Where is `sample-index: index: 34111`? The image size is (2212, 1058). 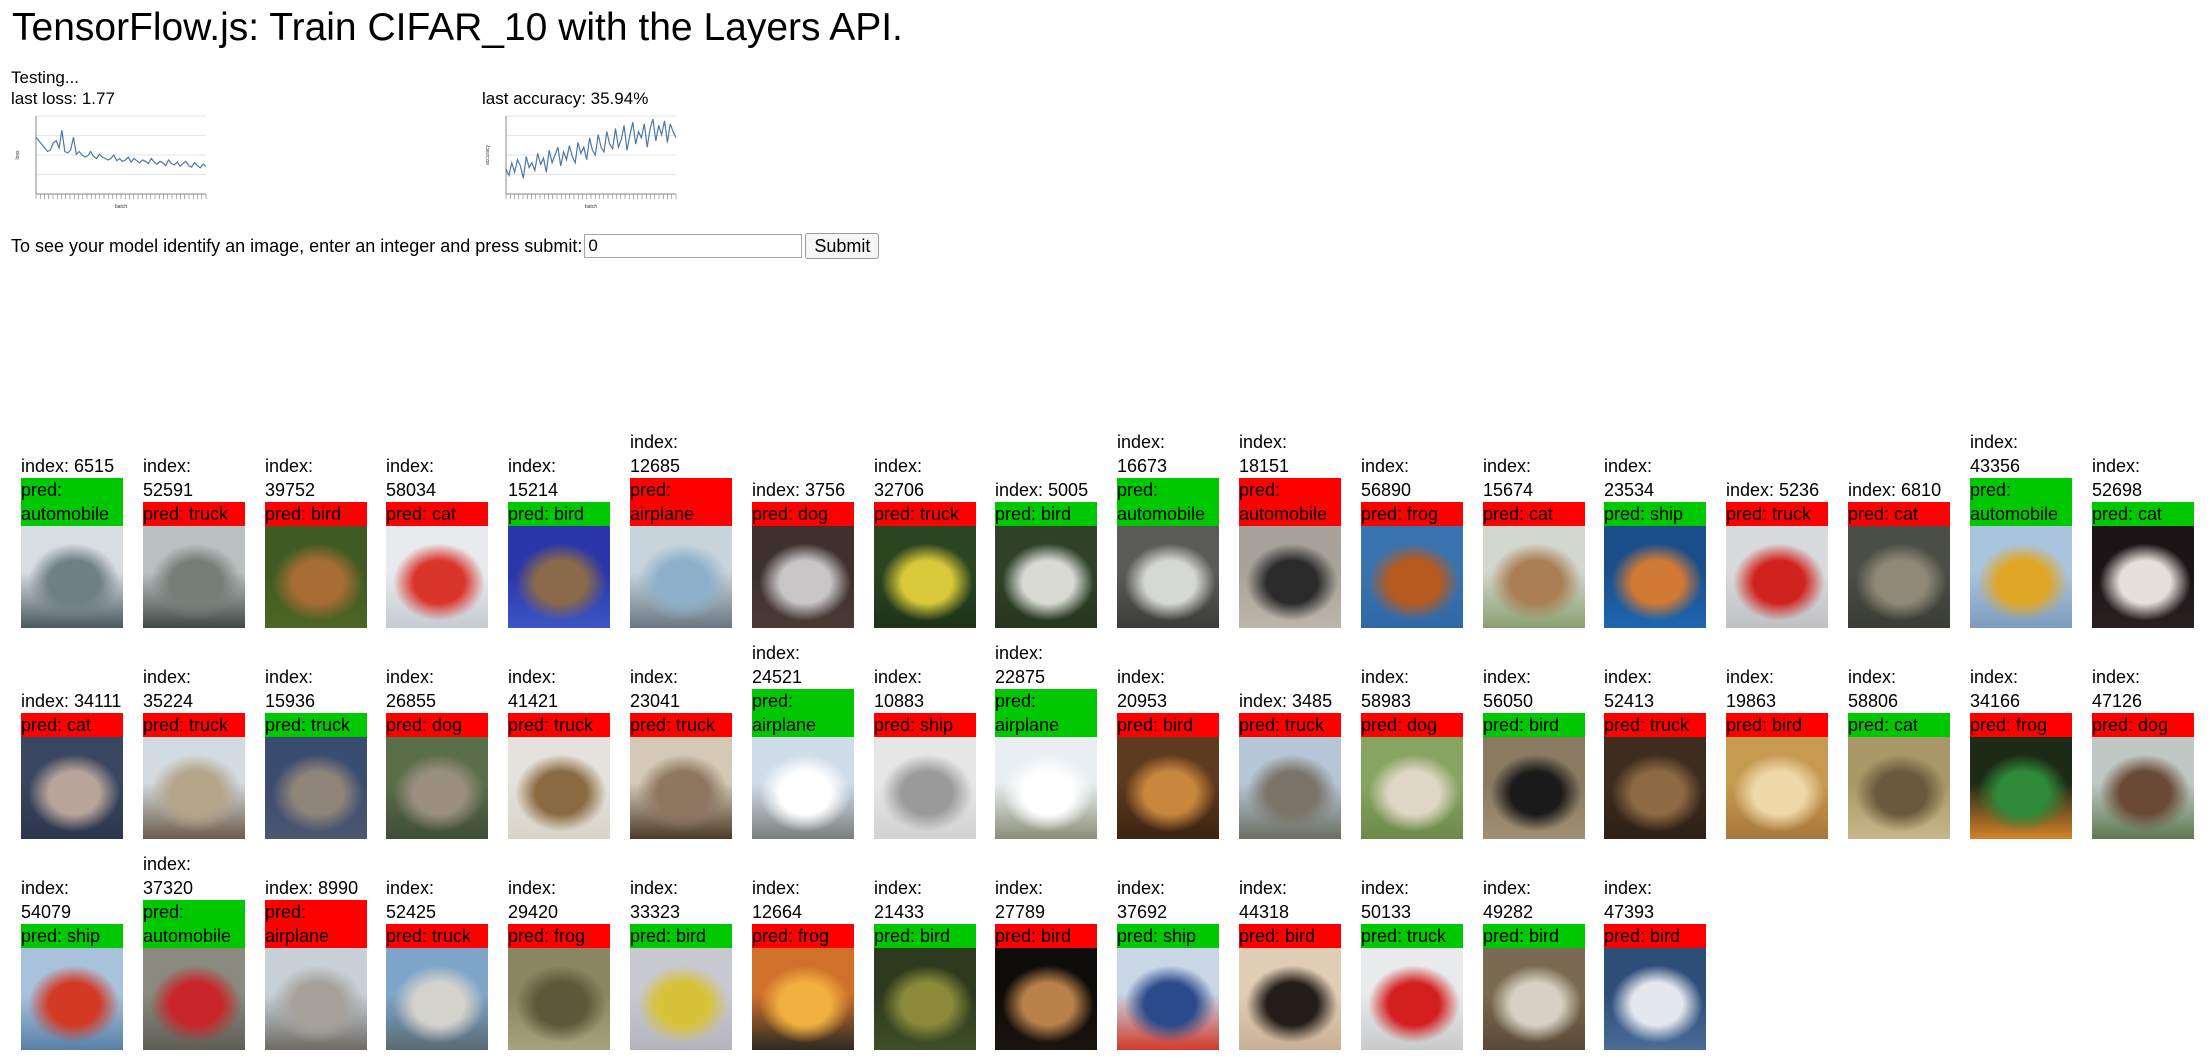 sample-index: index: 34111 is located at coordinates (71, 701).